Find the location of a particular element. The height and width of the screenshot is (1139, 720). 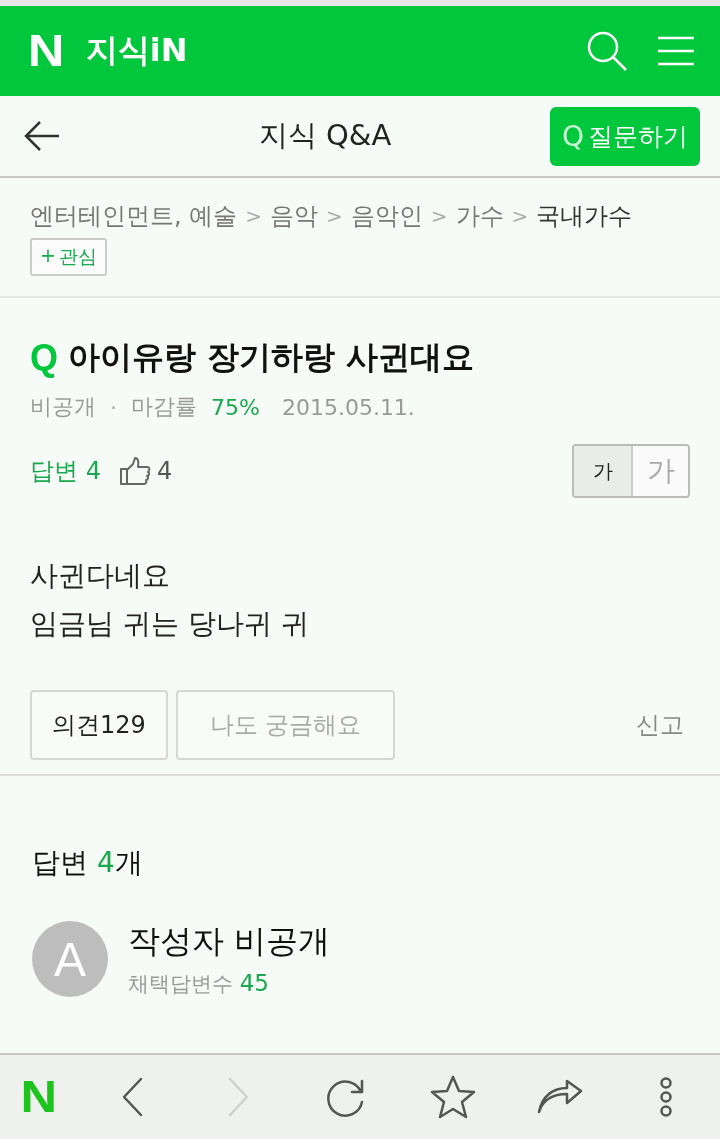

back-button is located at coordinates (42, 136).